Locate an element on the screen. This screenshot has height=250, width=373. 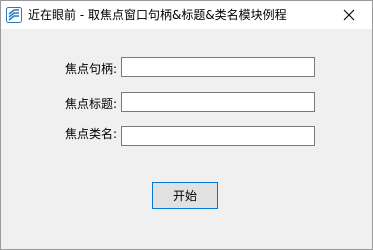
focus-class-label: 焦点类名: is located at coordinates (90, 134).